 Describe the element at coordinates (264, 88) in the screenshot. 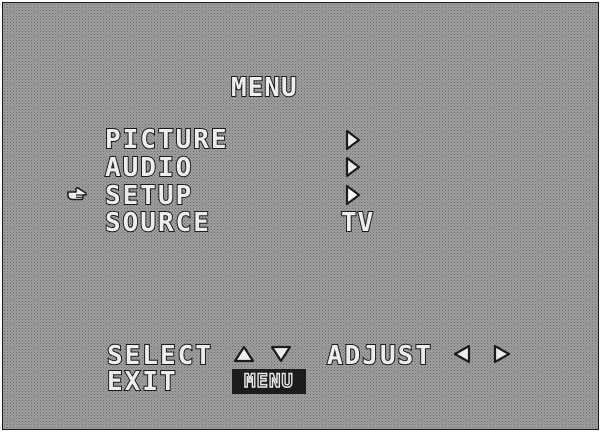

I see `menu-title: MENU` at that location.